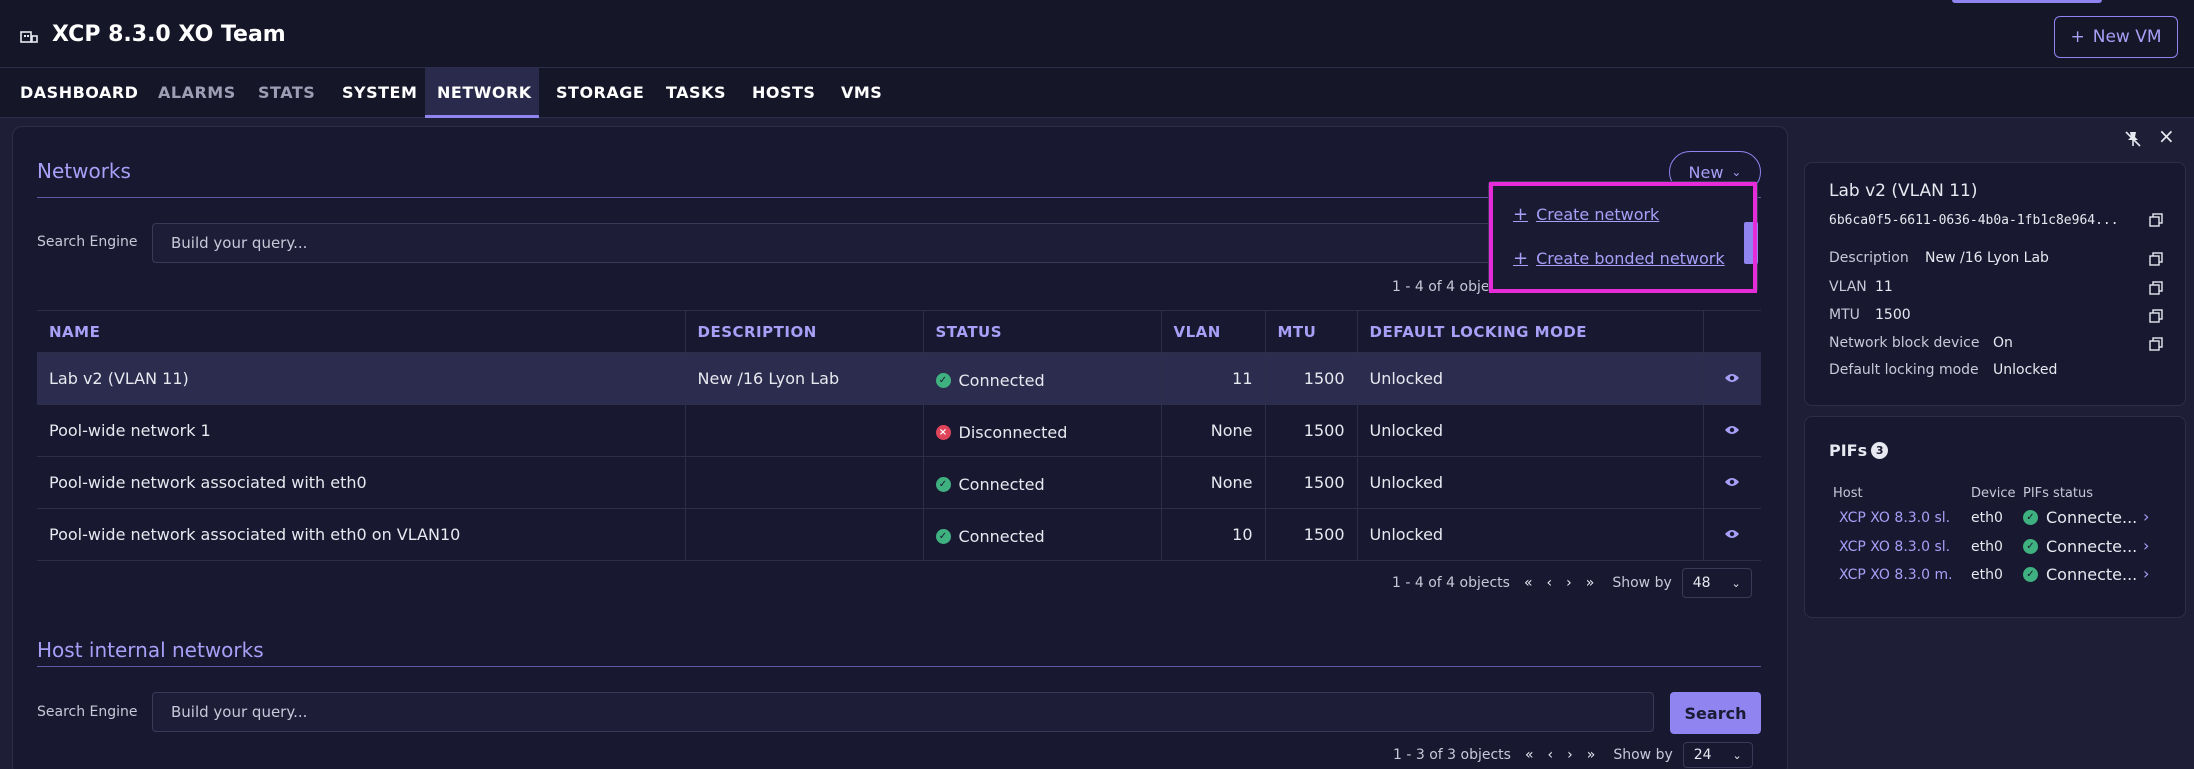 The image size is (2194, 769). Describe the element at coordinates (804, 331) in the screenshot. I see `col-description: DESCRIPTION` at that location.